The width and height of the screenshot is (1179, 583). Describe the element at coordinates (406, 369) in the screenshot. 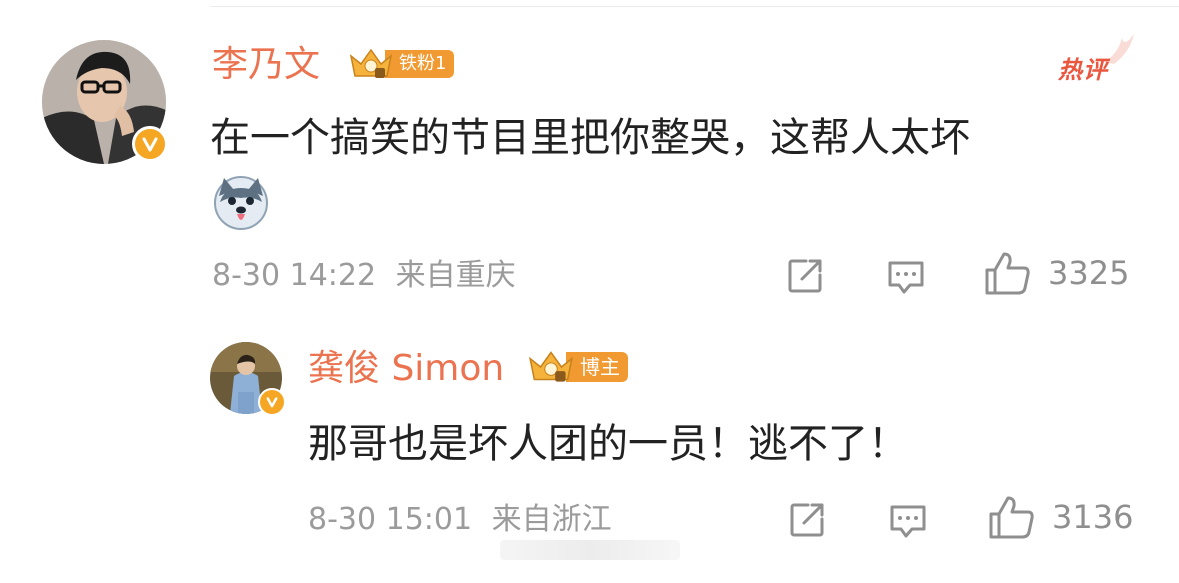

I see `reply-username: 龚俊 Simon` at that location.